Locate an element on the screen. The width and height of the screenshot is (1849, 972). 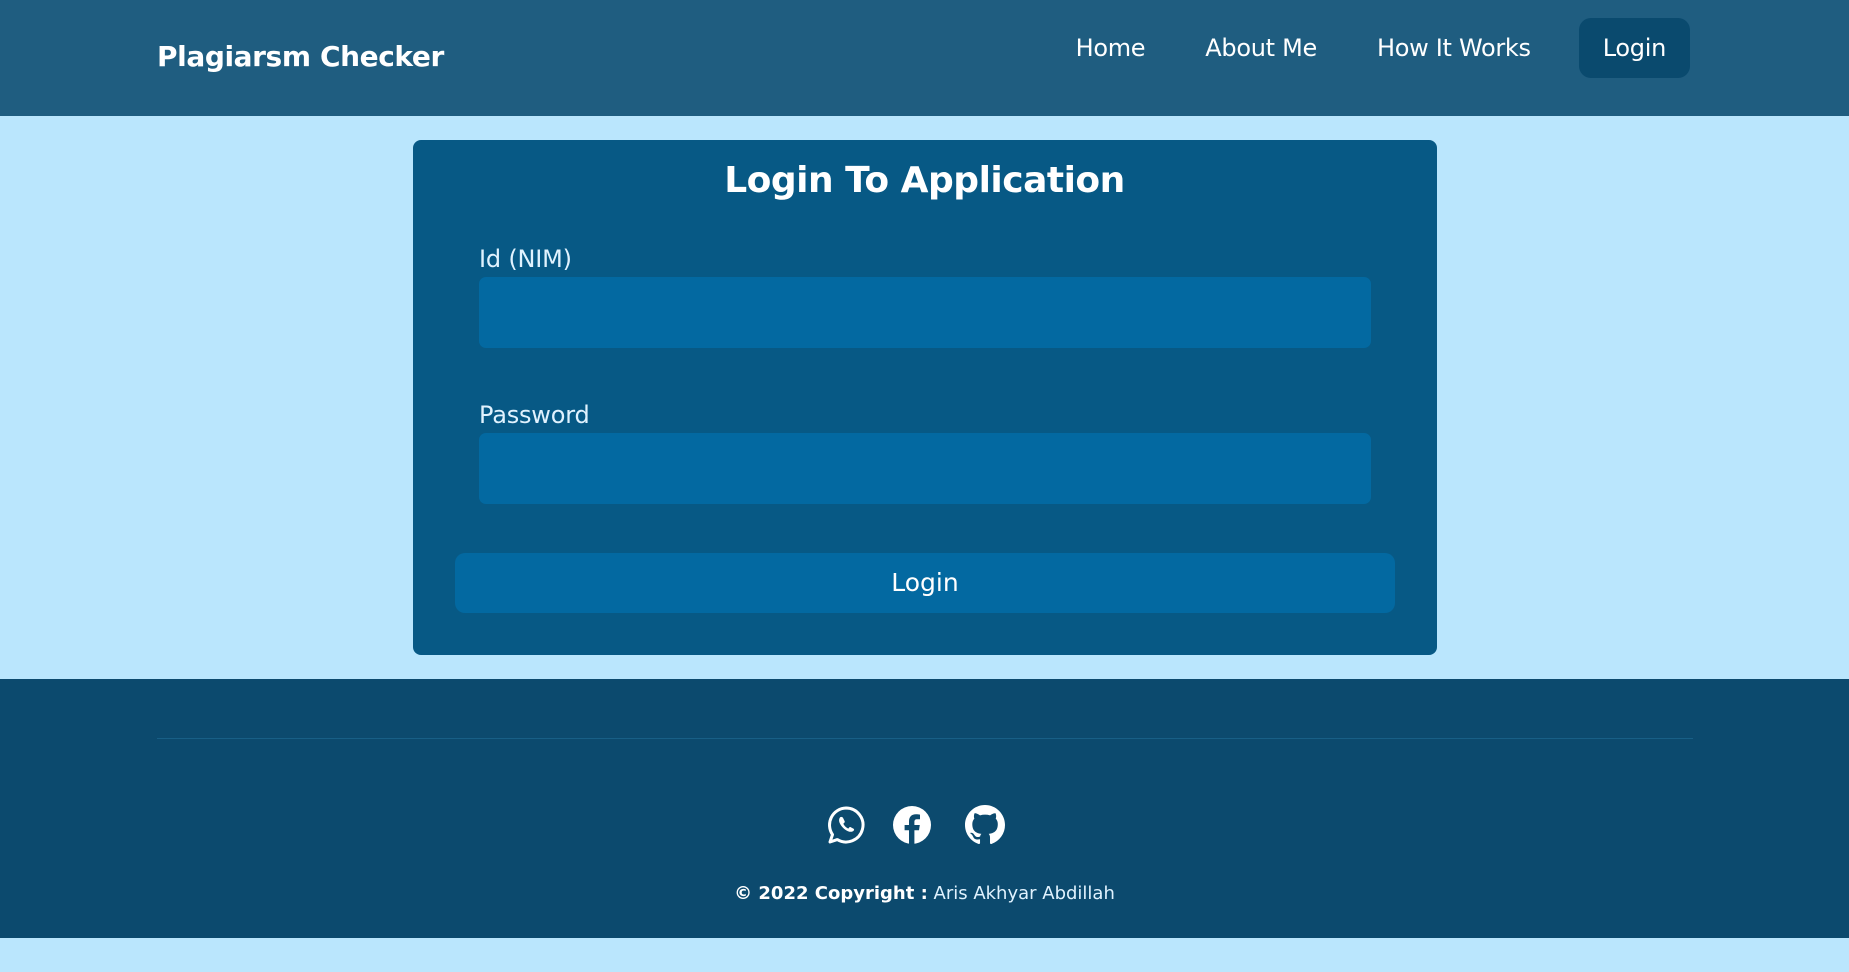
nav-how-it-works-link: How It Works is located at coordinates (1454, 48).